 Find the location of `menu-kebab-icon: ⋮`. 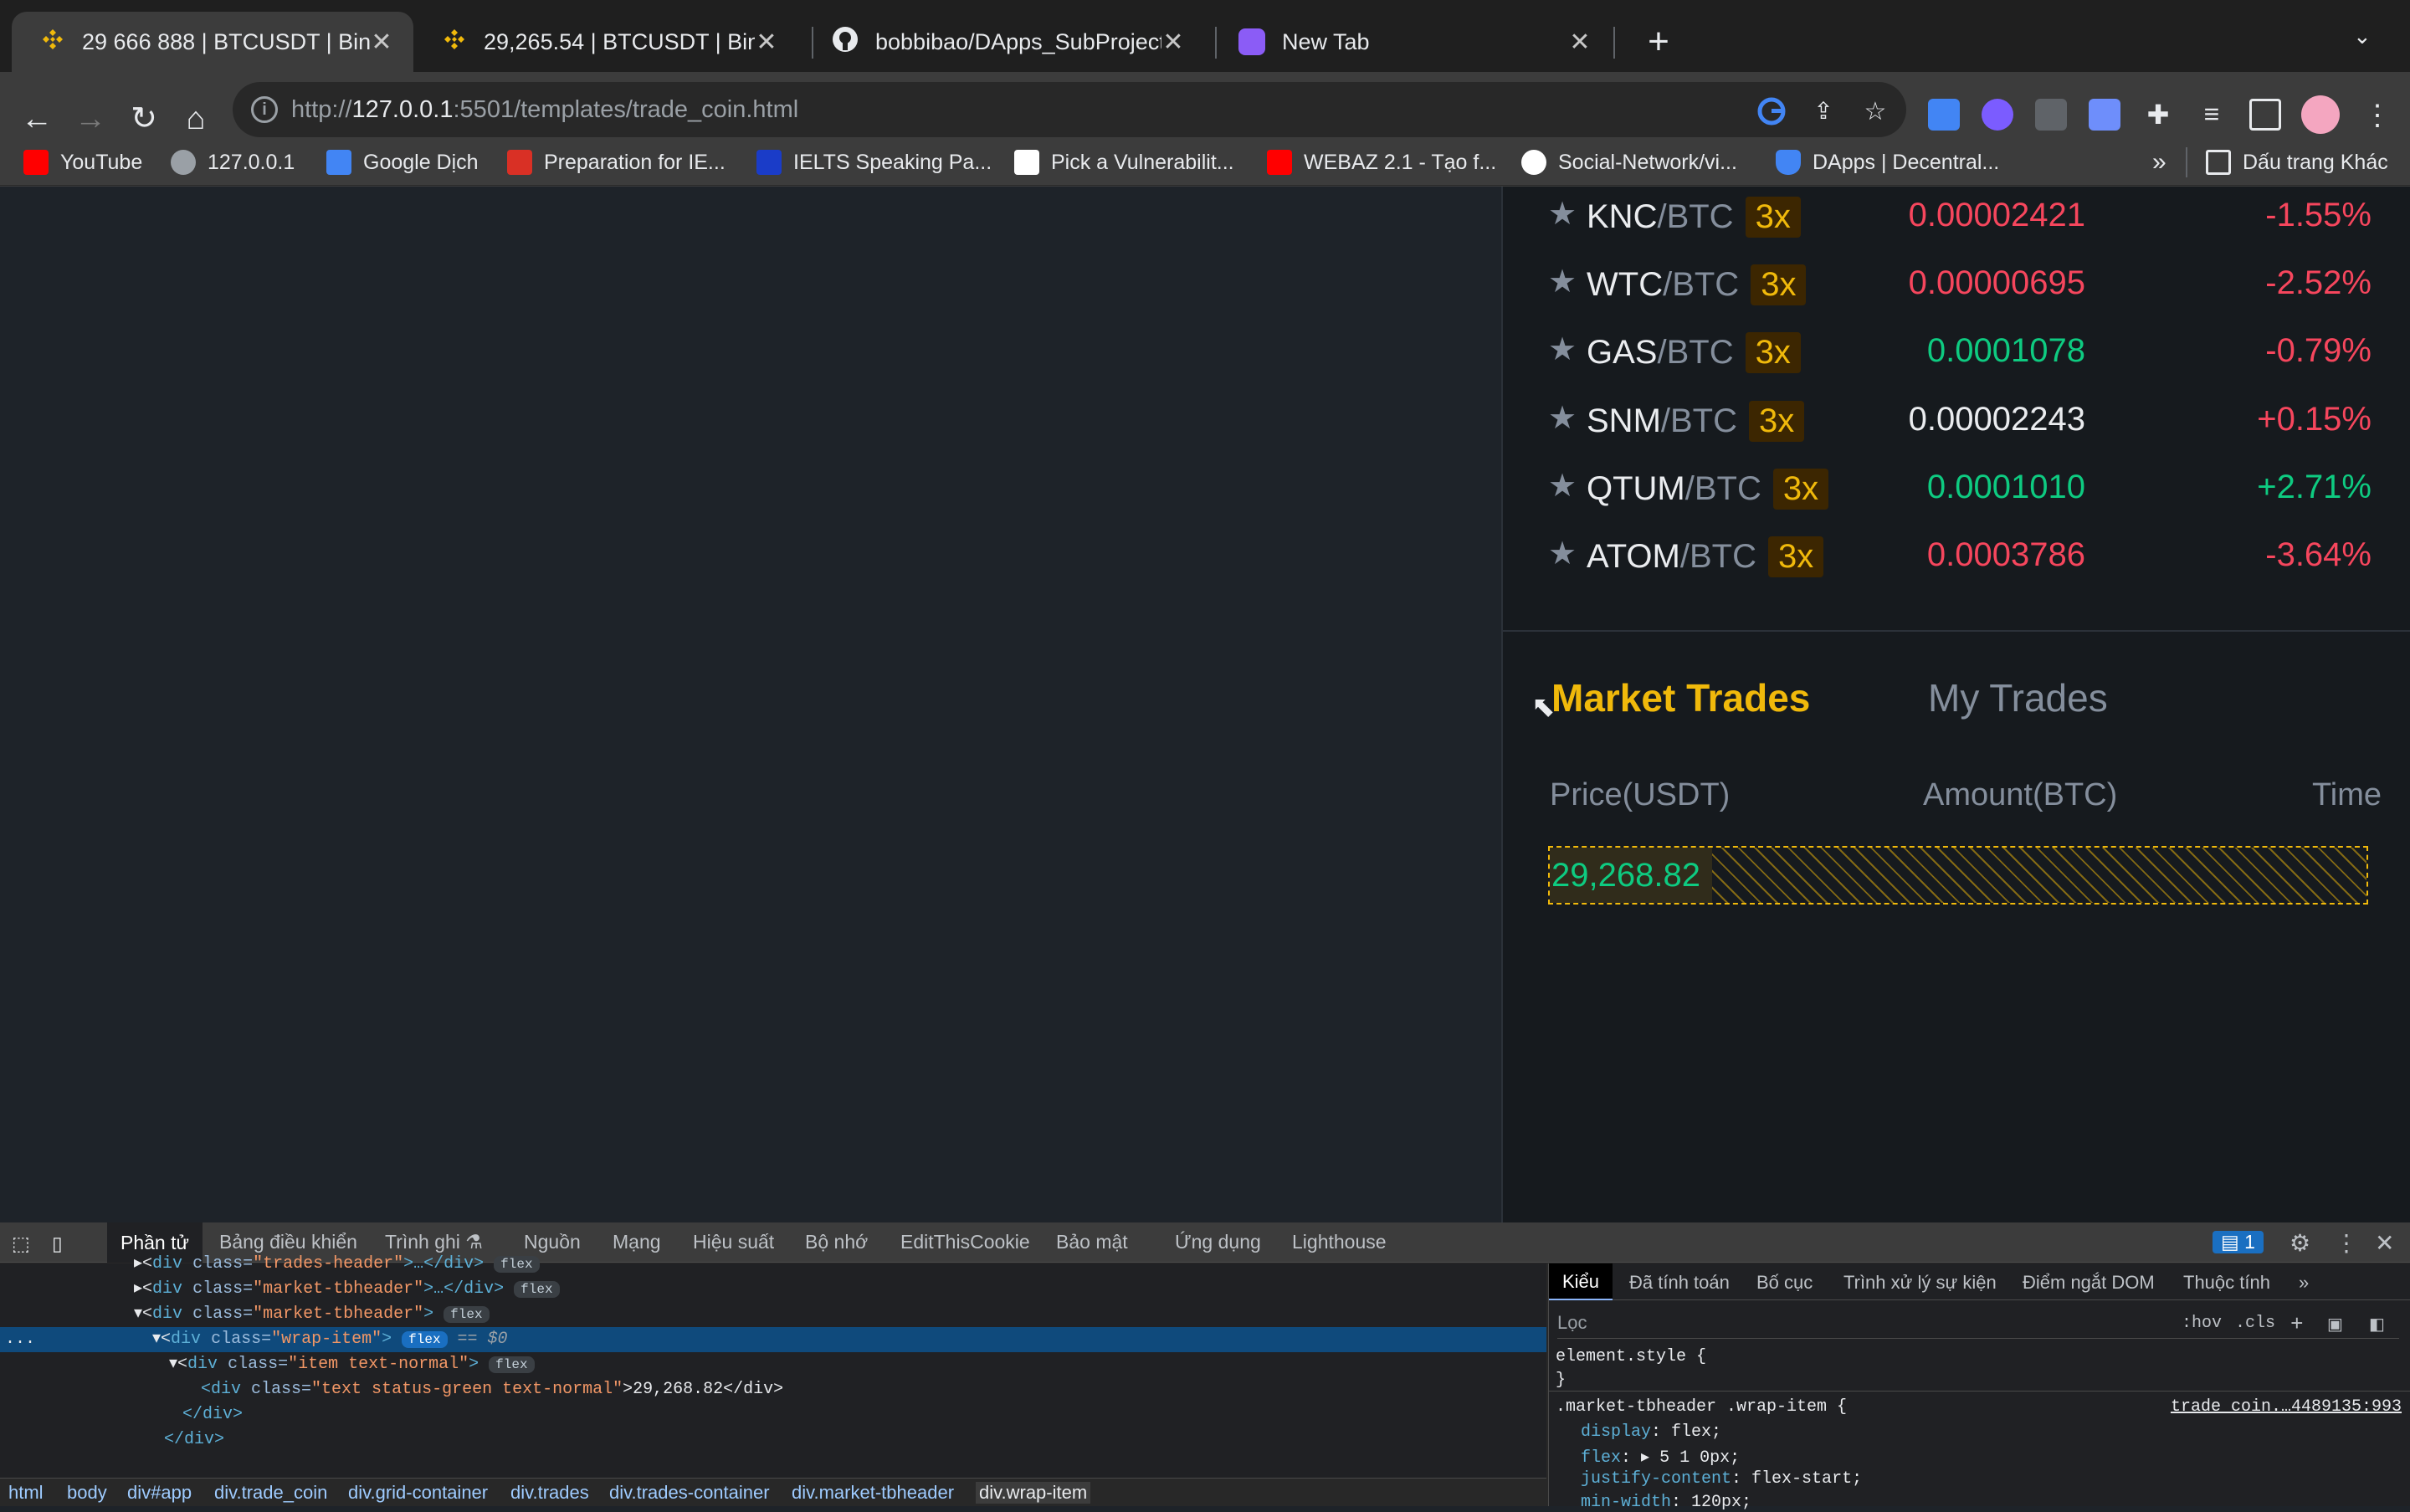

menu-kebab-icon: ⋮ is located at coordinates (2377, 115).